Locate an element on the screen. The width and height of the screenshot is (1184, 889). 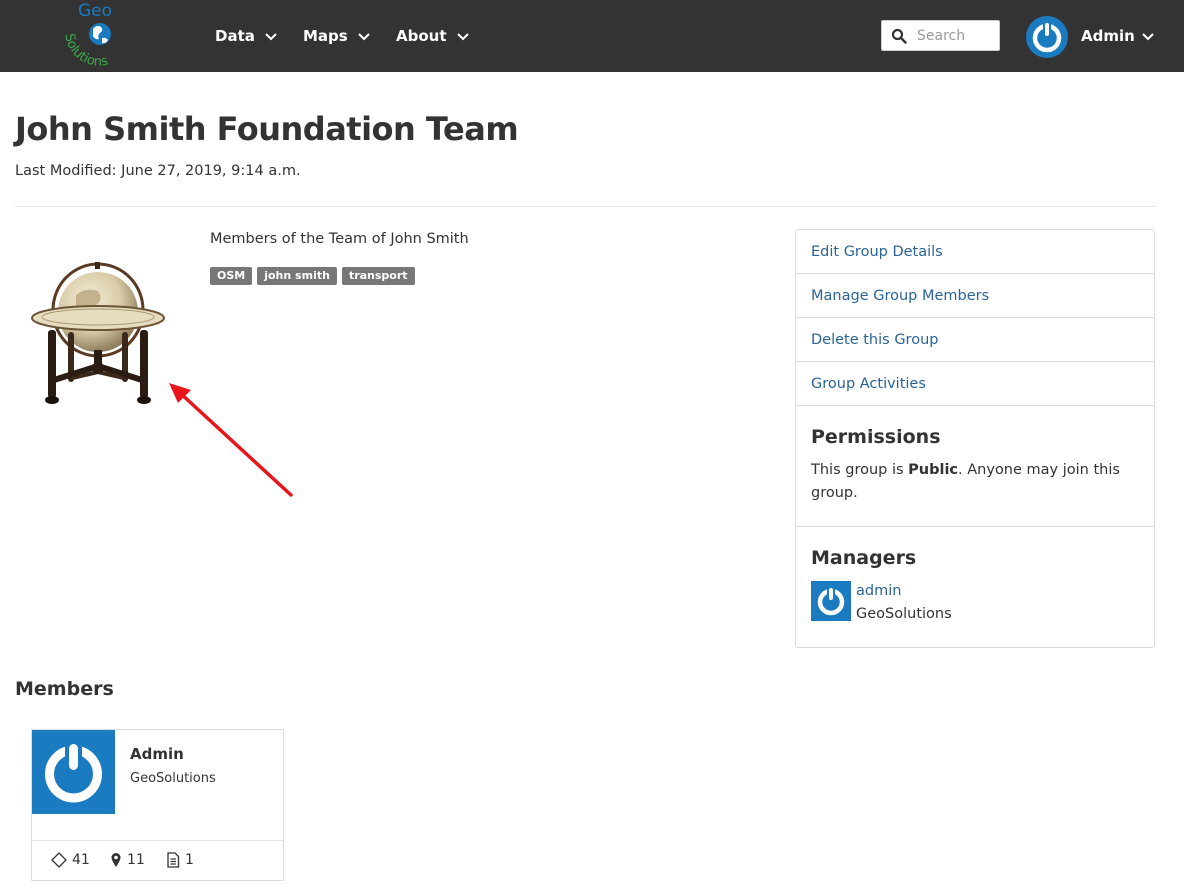
nav-data-label: Data is located at coordinates (235, 36).